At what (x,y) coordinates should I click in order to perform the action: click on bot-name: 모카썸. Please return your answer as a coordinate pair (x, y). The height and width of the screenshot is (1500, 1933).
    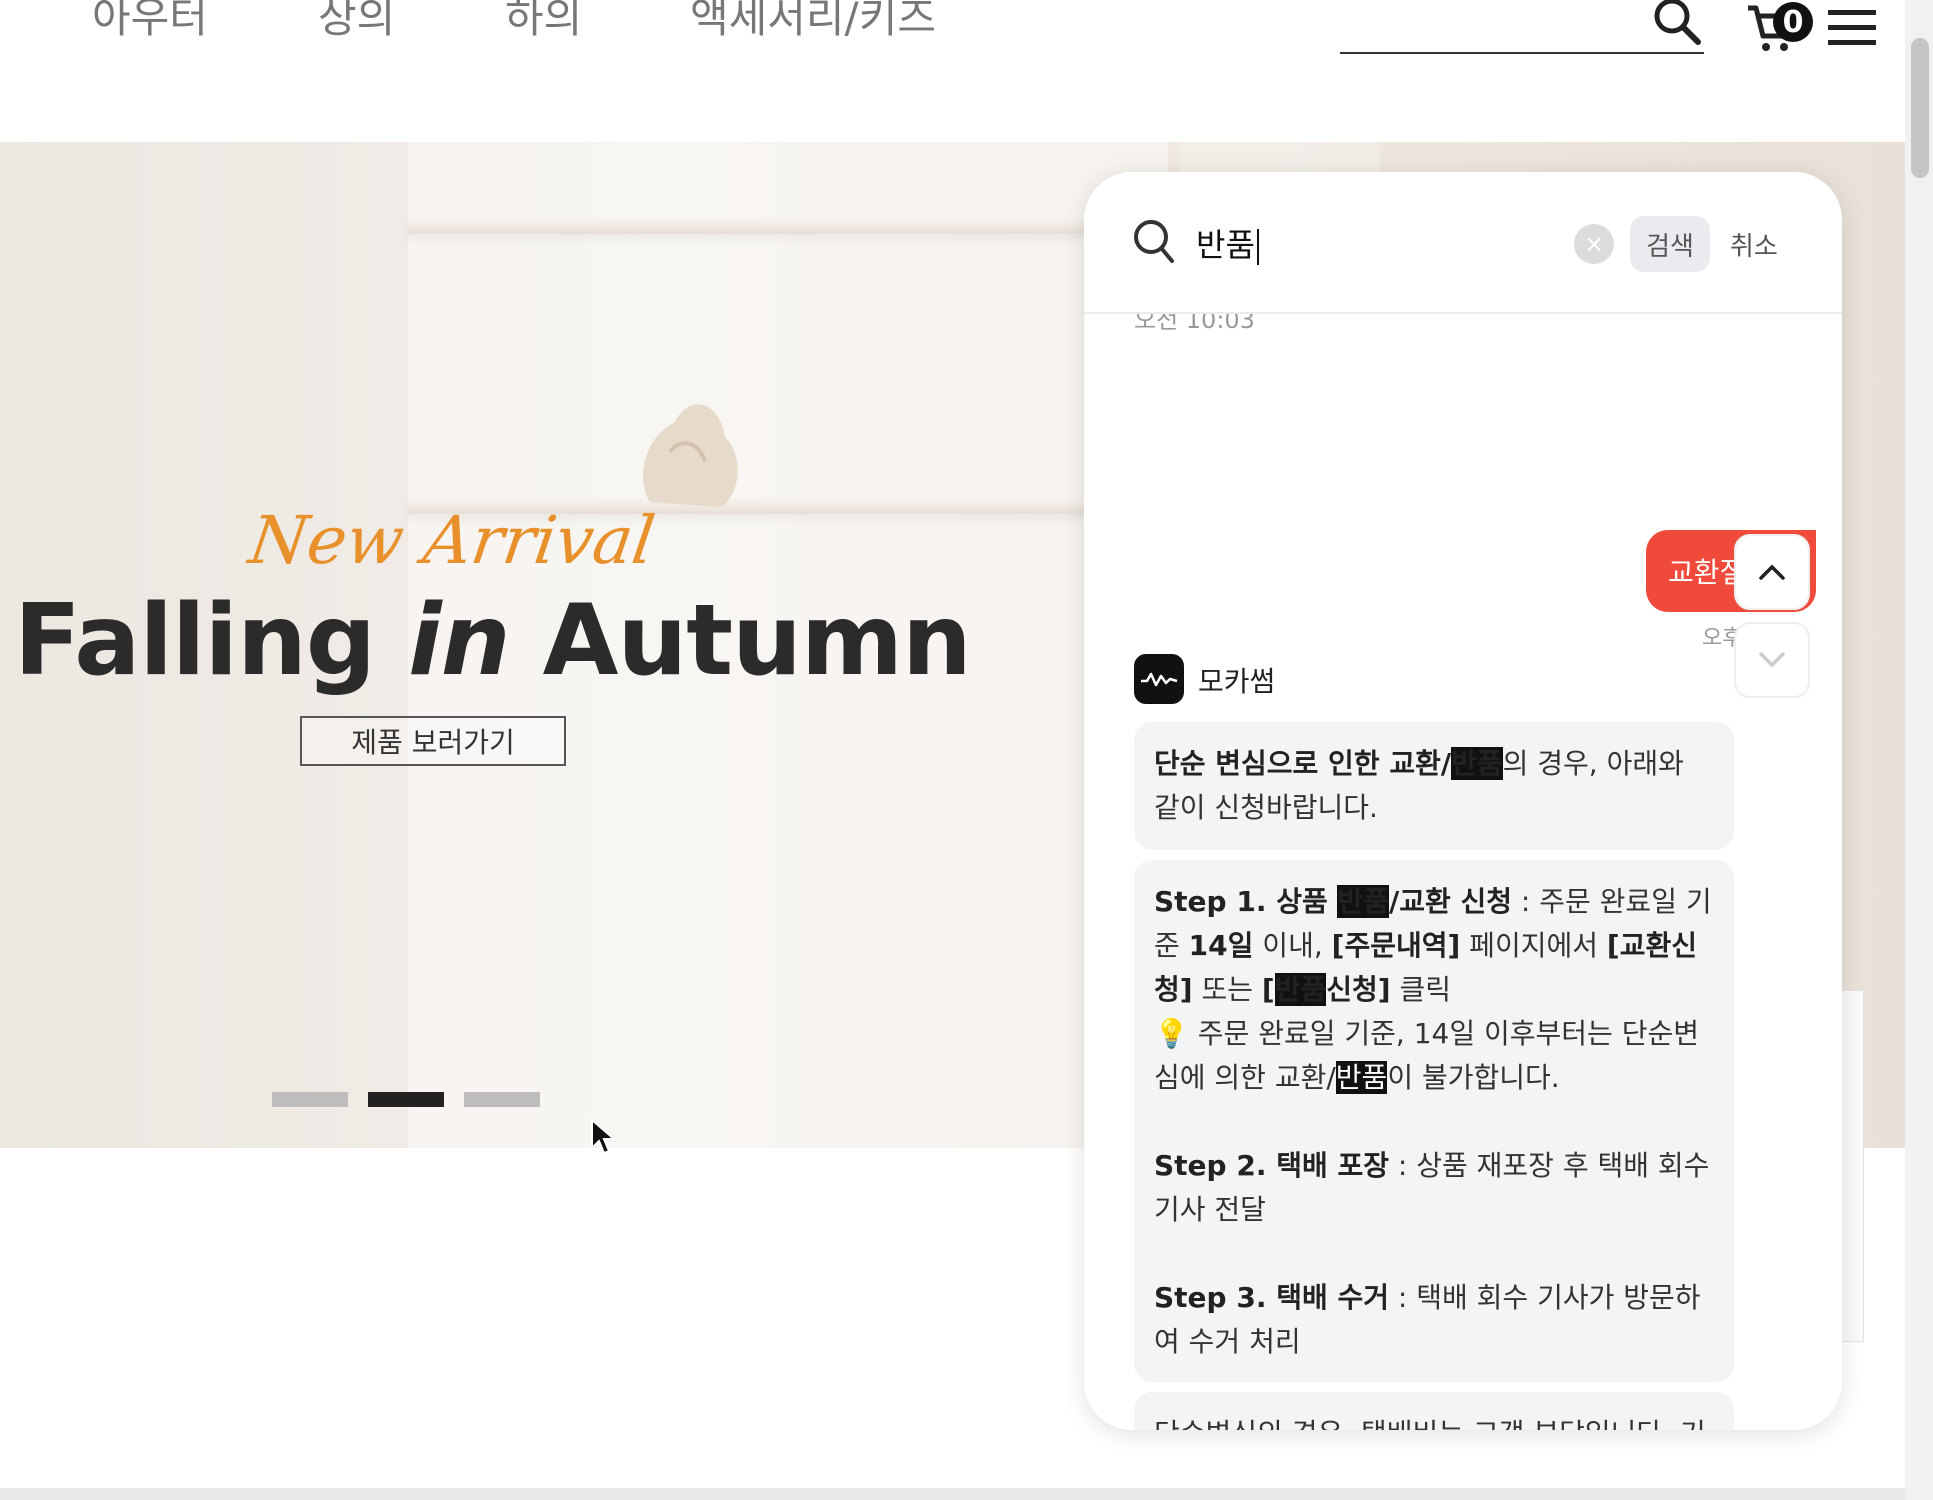
    Looking at the image, I should click on (1237, 681).